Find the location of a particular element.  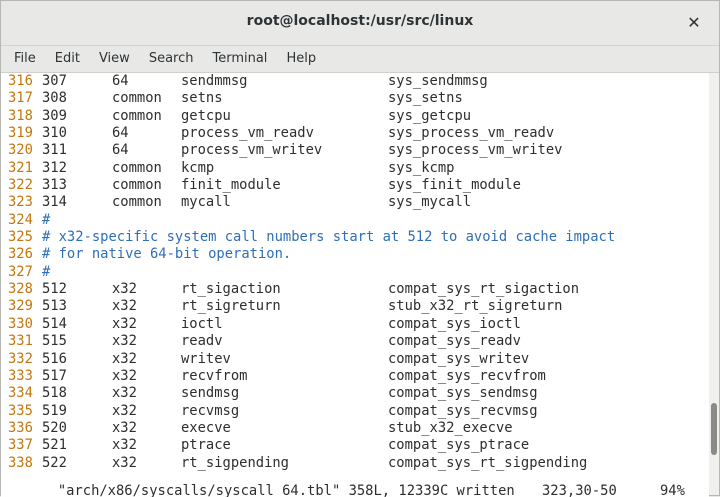

syscall-entry-point: sys_kcmp is located at coordinates (421, 167).